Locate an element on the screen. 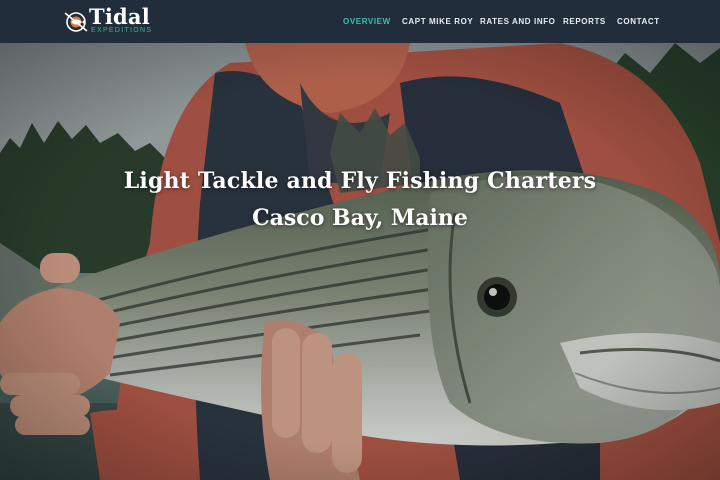  nav-reports: REPORTS is located at coordinates (584, 22).